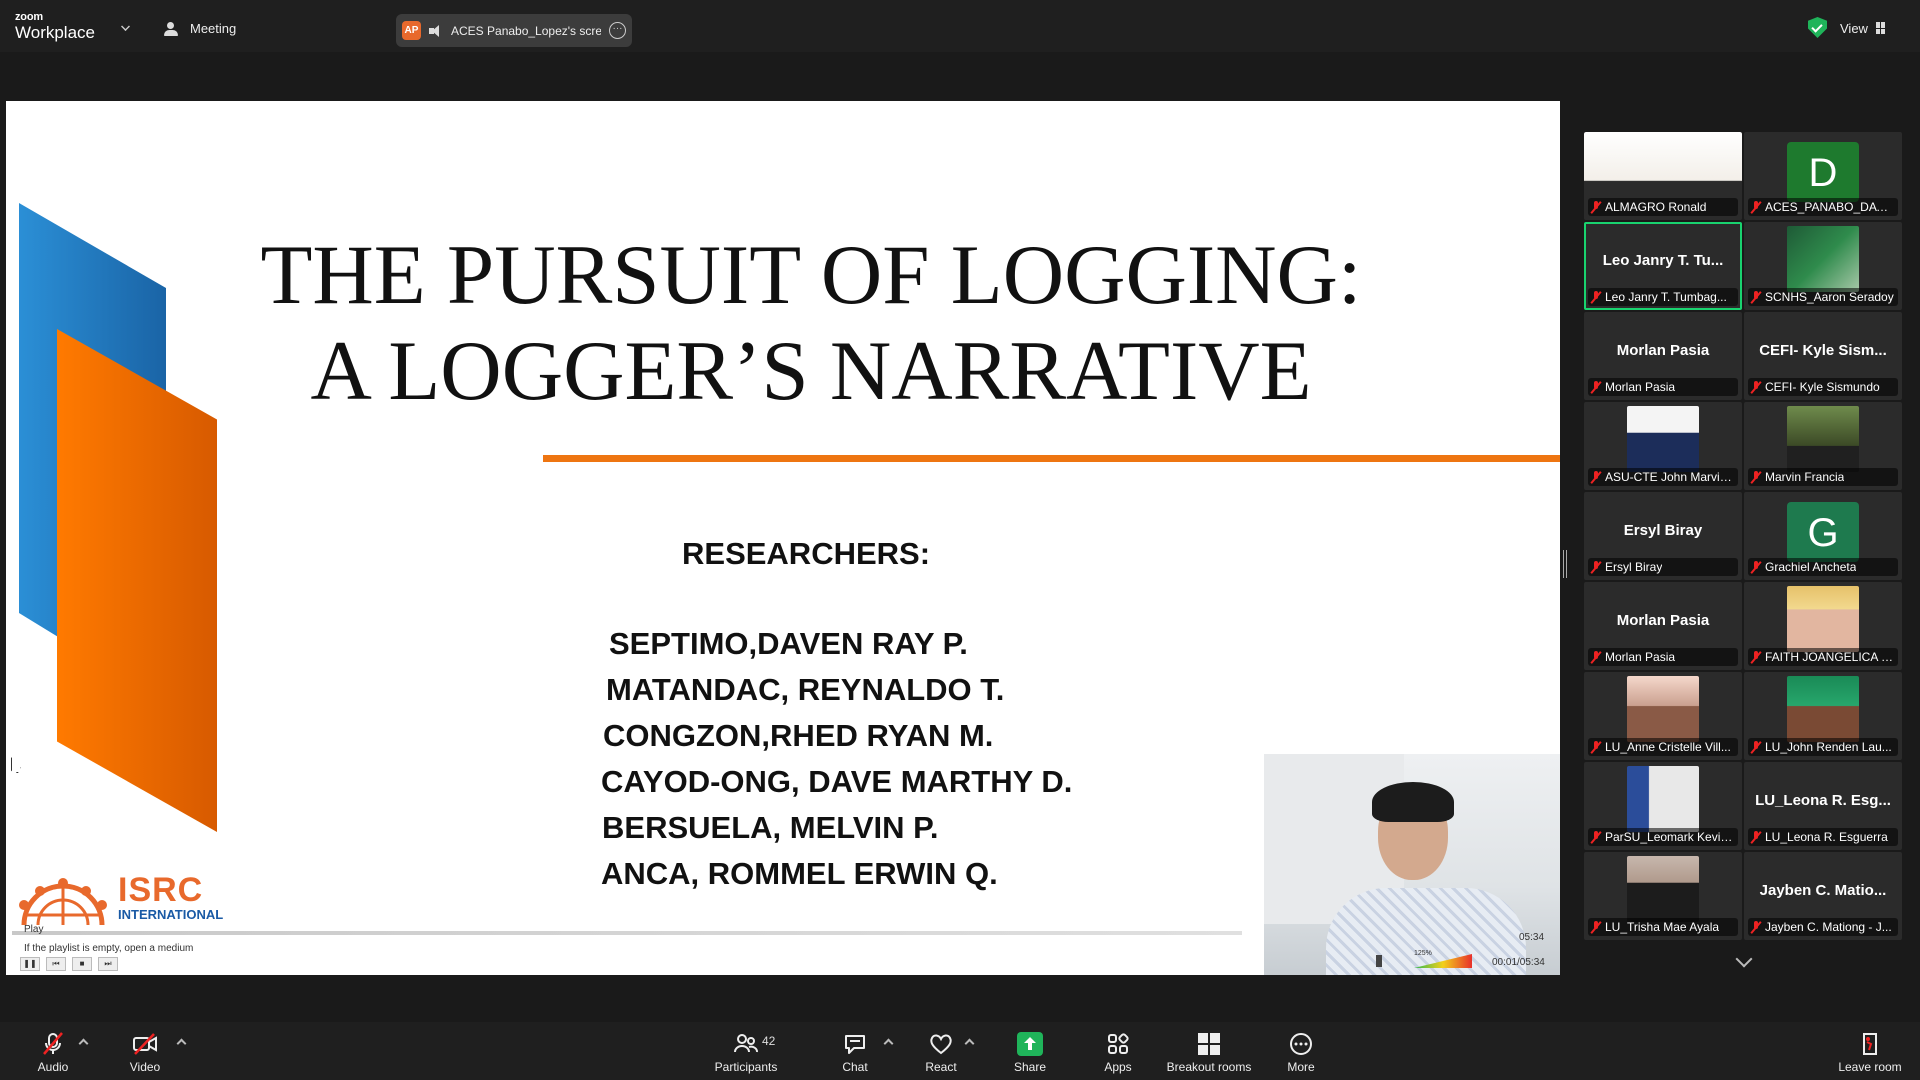 The width and height of the screenshot is (1920, 1080). I want to click on breakout-rooms-button: Breakout rooms, so click(1209, 1053).